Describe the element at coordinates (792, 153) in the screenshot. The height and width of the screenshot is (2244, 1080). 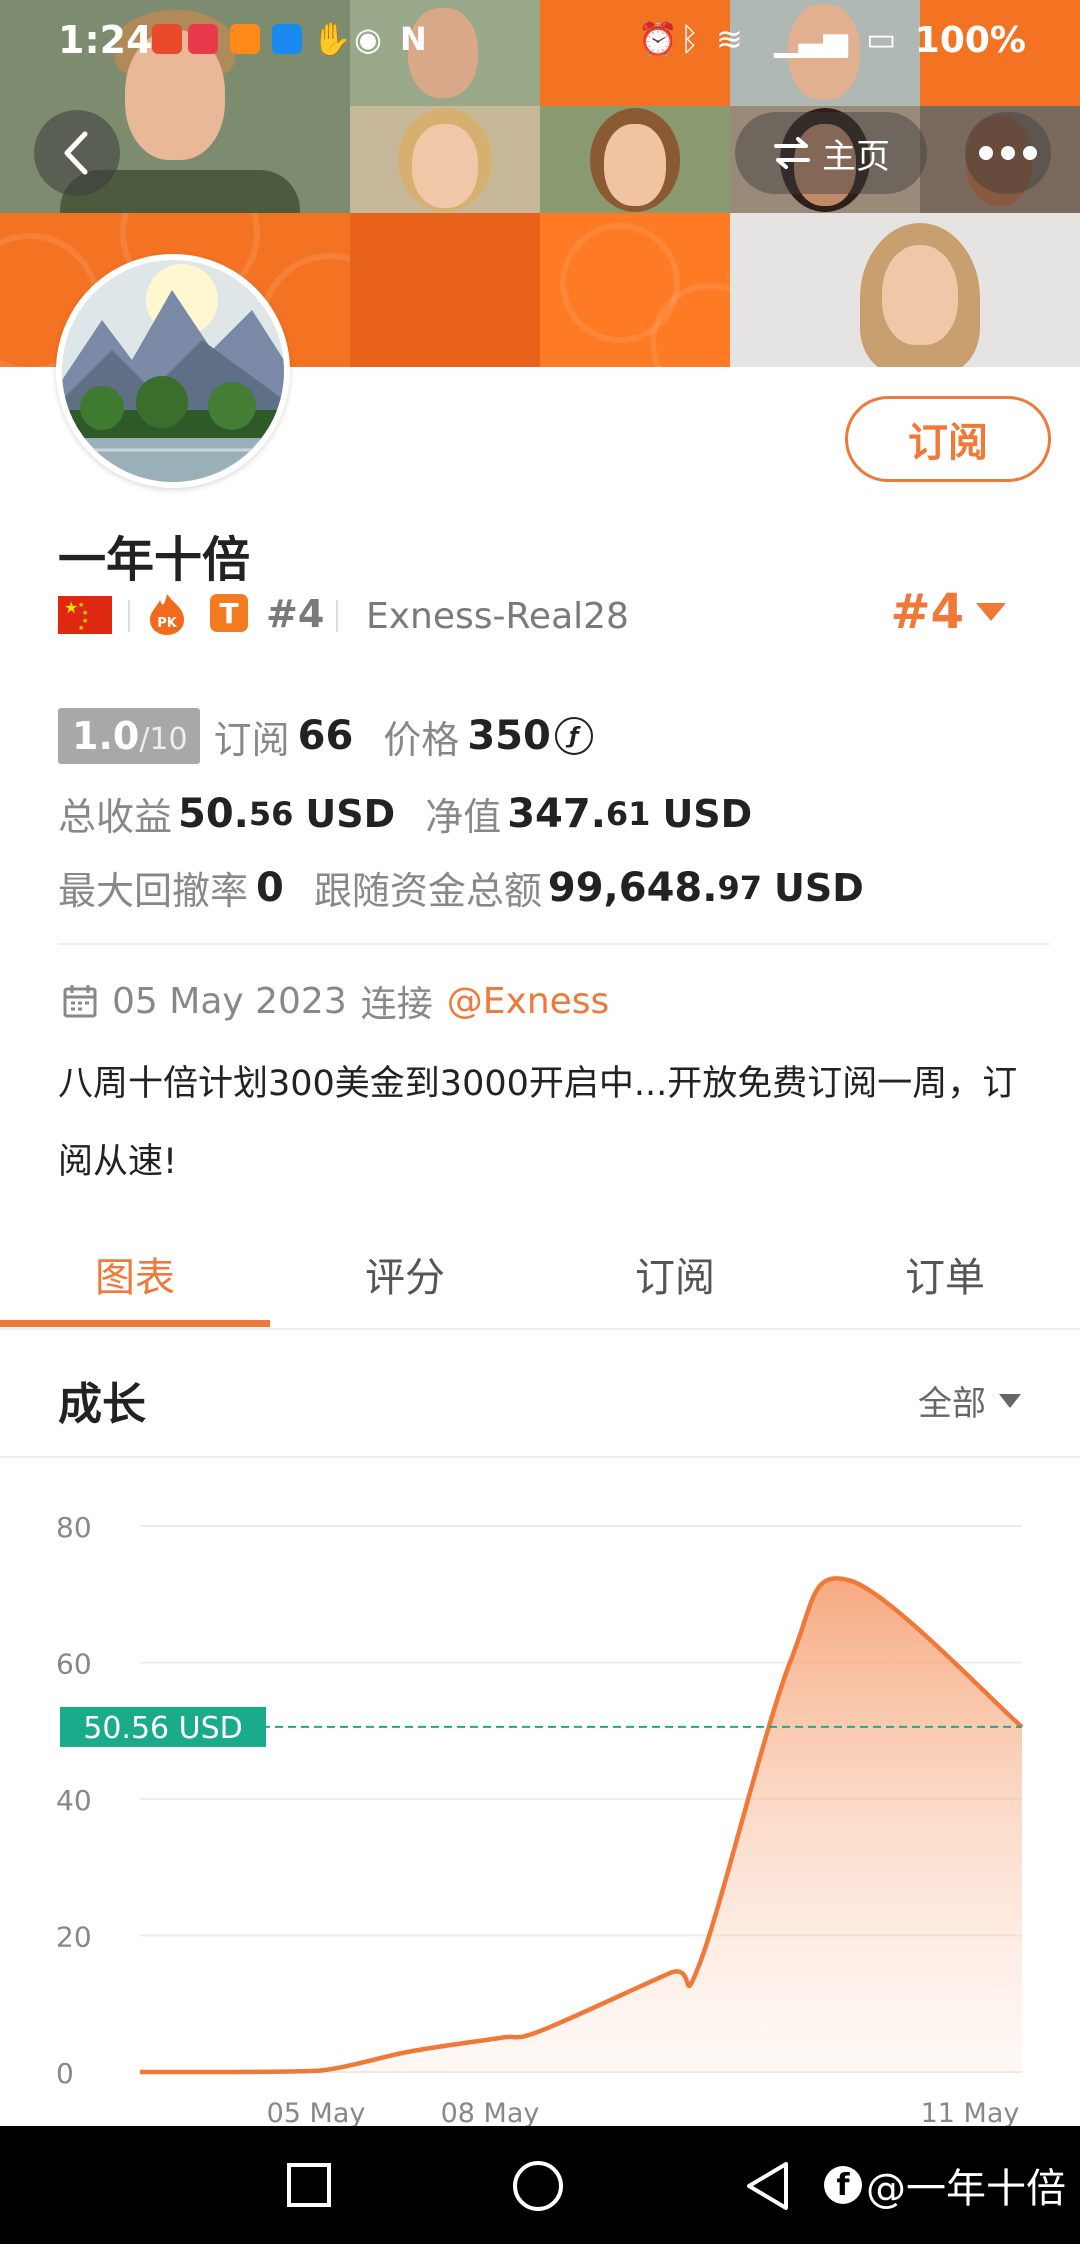
I see `swap-icon` at that location.